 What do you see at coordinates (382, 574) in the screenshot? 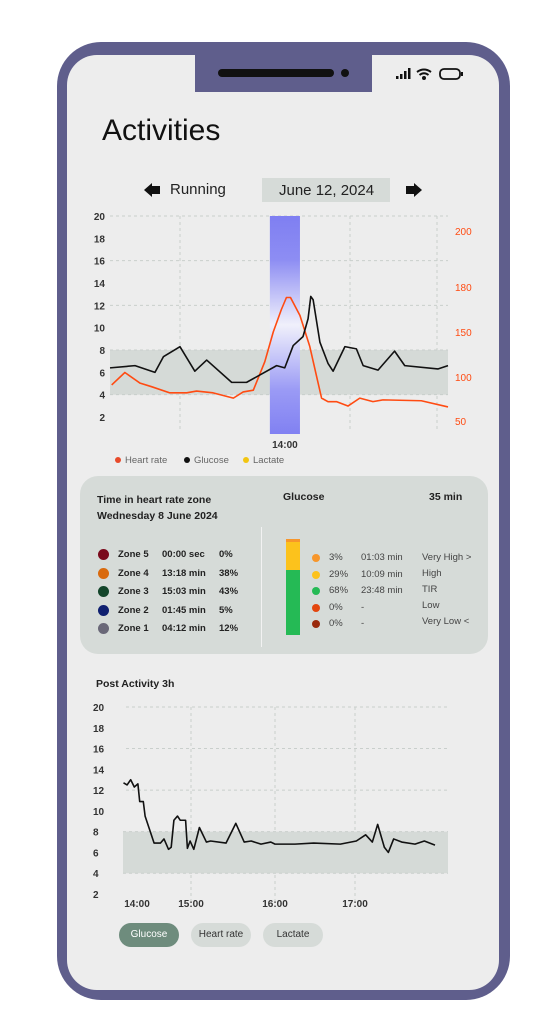
I see `glucose-range-time: 10:09 min` at bounding box center [382, 574].